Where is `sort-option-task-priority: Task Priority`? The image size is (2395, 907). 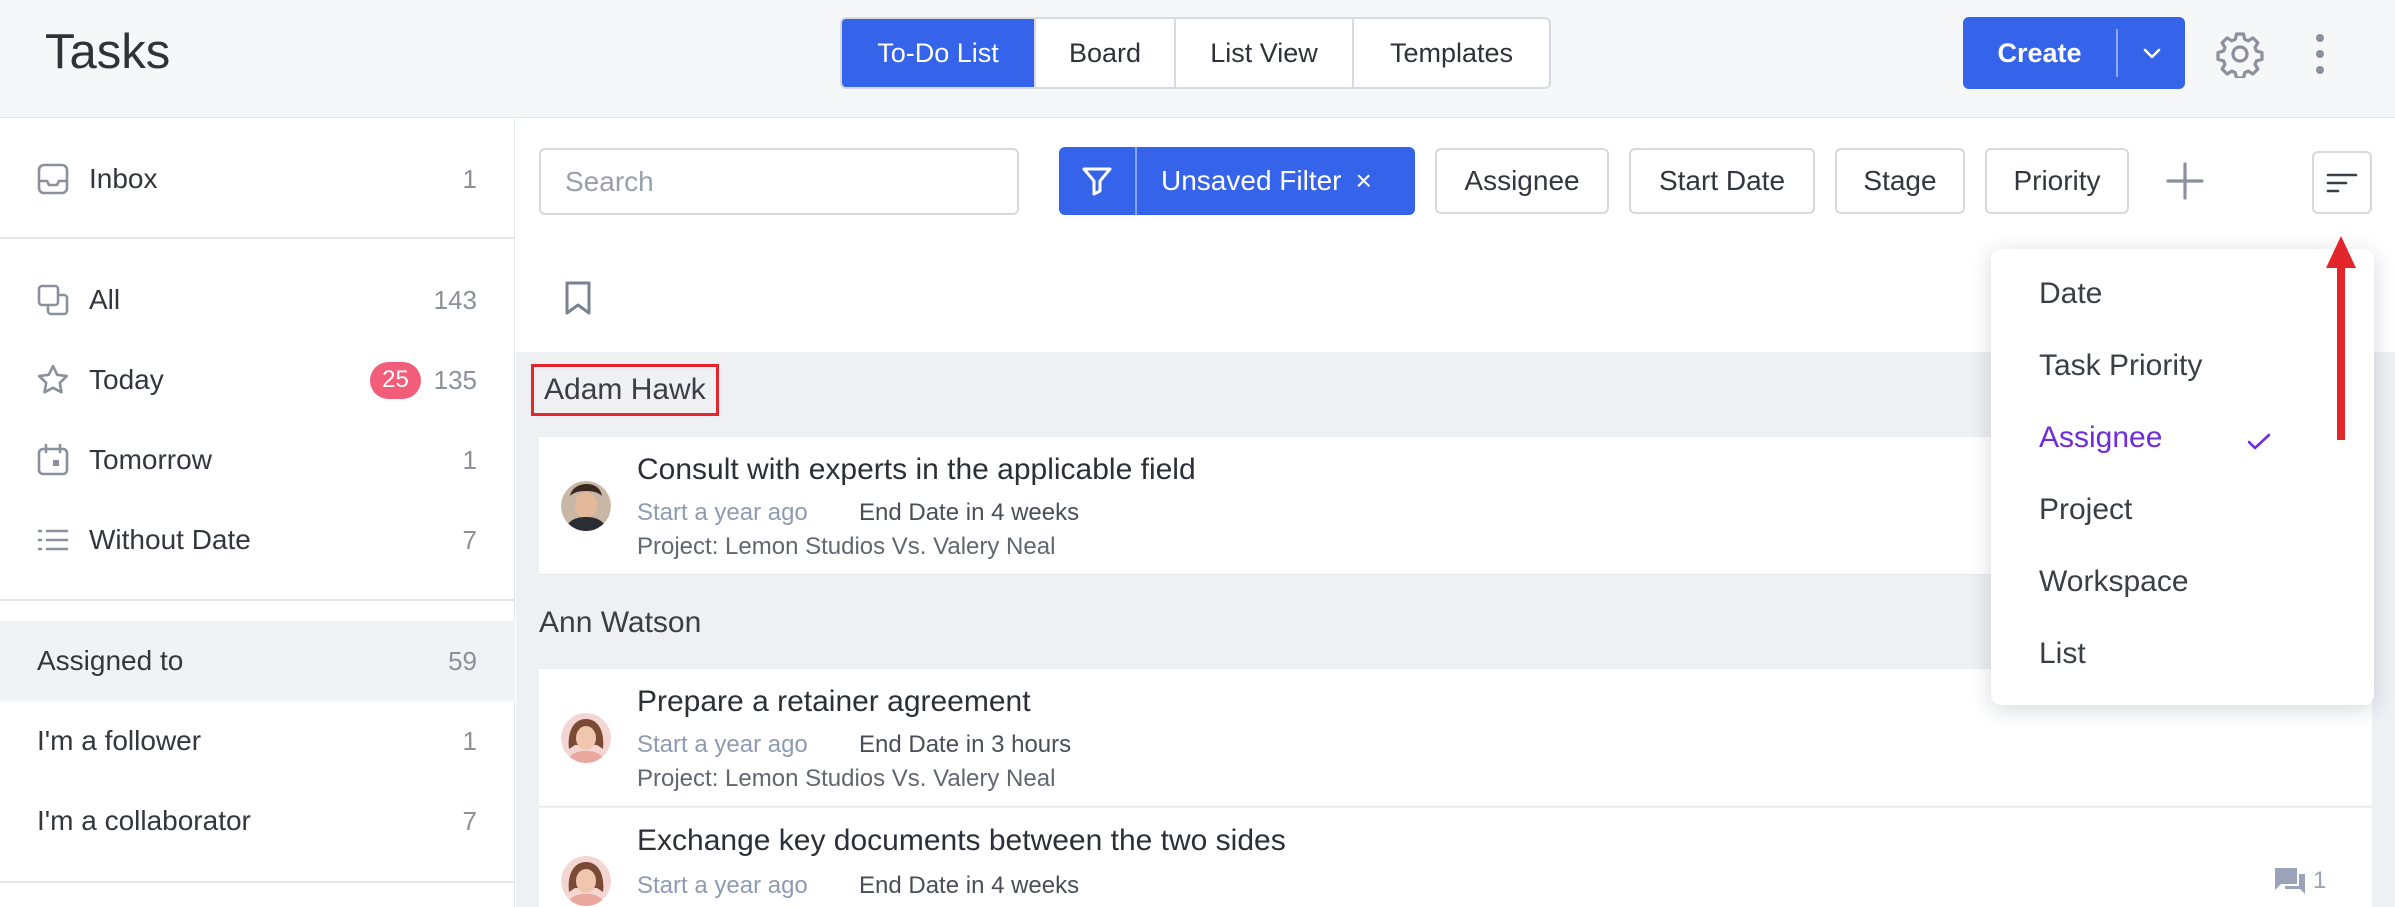 sort-option-task-priority: Task Priority is located at coordinates (2120, 366).